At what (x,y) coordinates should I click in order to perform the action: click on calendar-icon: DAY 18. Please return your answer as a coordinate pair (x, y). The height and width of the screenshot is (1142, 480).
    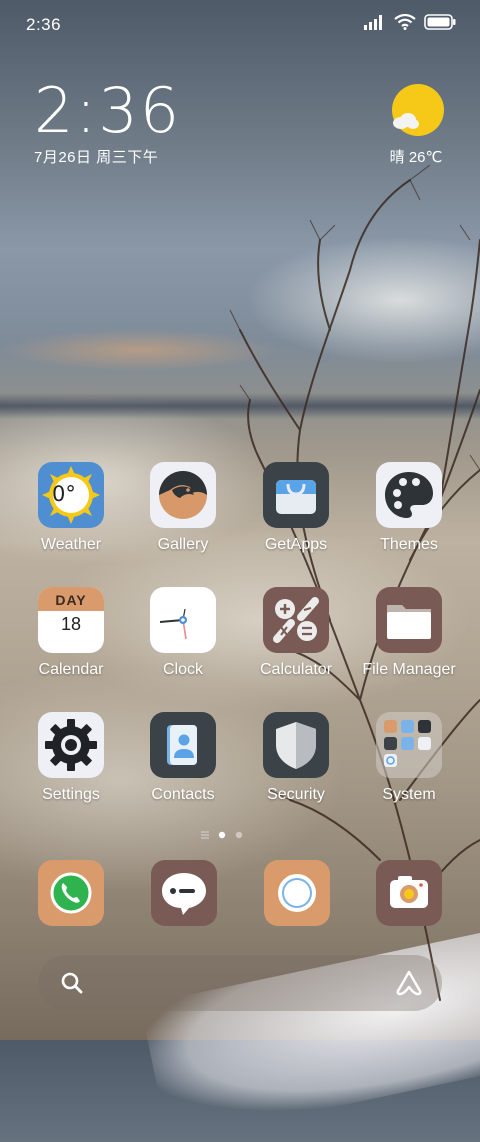
    Looking at the image, I should click on (71, 620).